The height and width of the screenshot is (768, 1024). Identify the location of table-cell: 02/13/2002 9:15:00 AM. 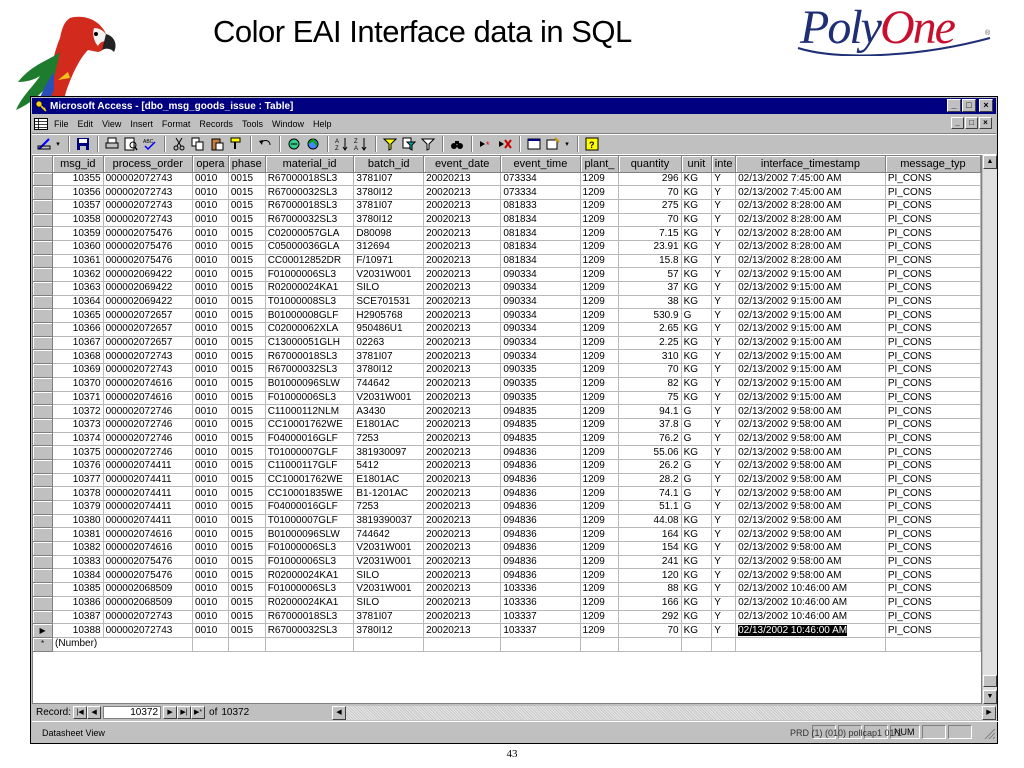
(810, 288).